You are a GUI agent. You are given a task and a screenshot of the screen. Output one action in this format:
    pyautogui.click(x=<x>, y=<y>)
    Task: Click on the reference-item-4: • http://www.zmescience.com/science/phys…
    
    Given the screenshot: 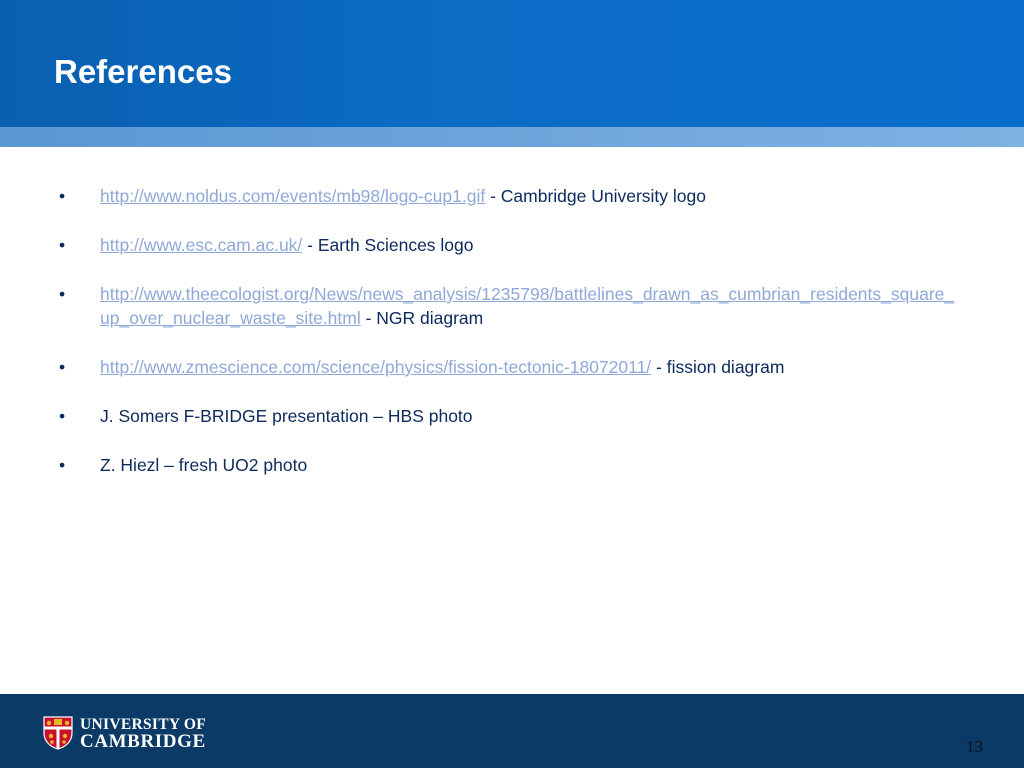 What is the action you would take?
    pyautogui.click(x=480, y=367)
    